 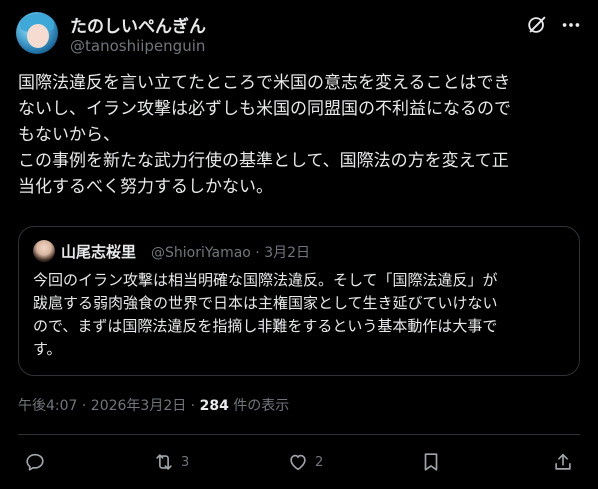 I want to click on author-display-name: たのしいぺんぎん, so click(x=138, y=24).